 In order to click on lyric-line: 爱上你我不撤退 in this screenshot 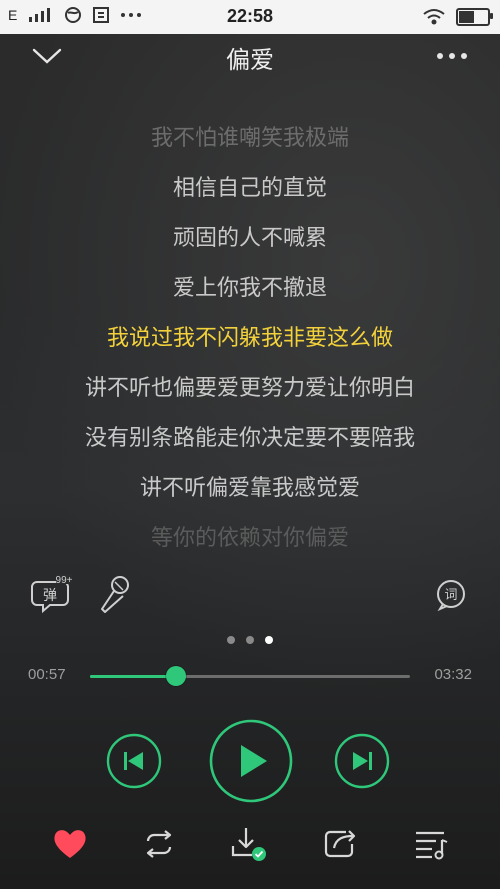, I will do `click(249, 288)`.